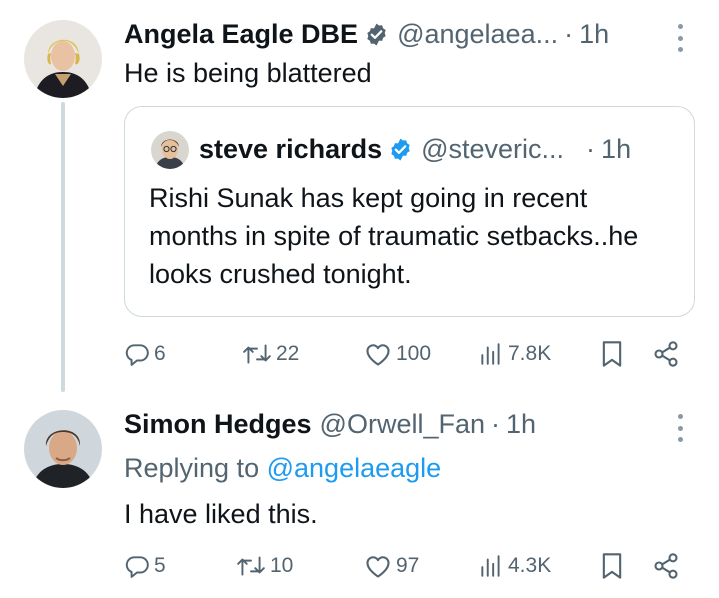  Describe the element at coordinates (530, 565) in the screenshot. I see `view-count: 4.3K` at that location.